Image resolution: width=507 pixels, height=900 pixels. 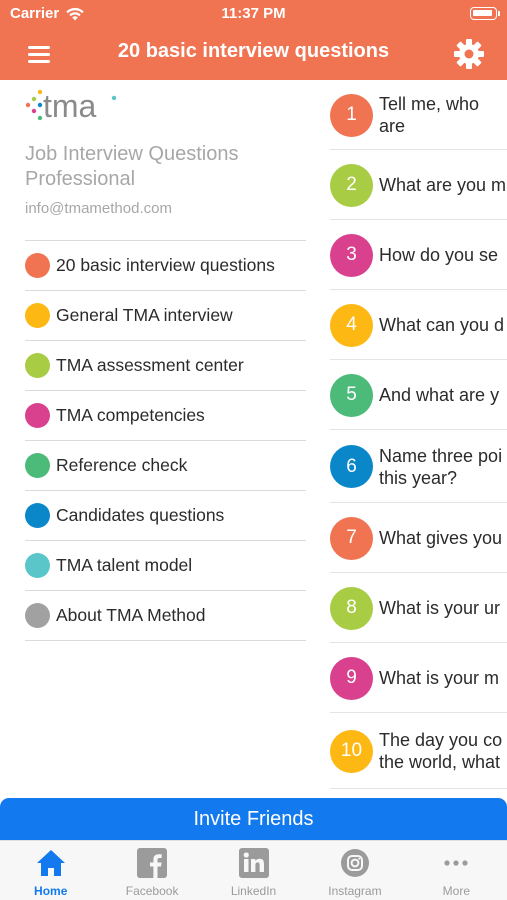 I want to click on tab-label: More, so click(x=456, y=891).